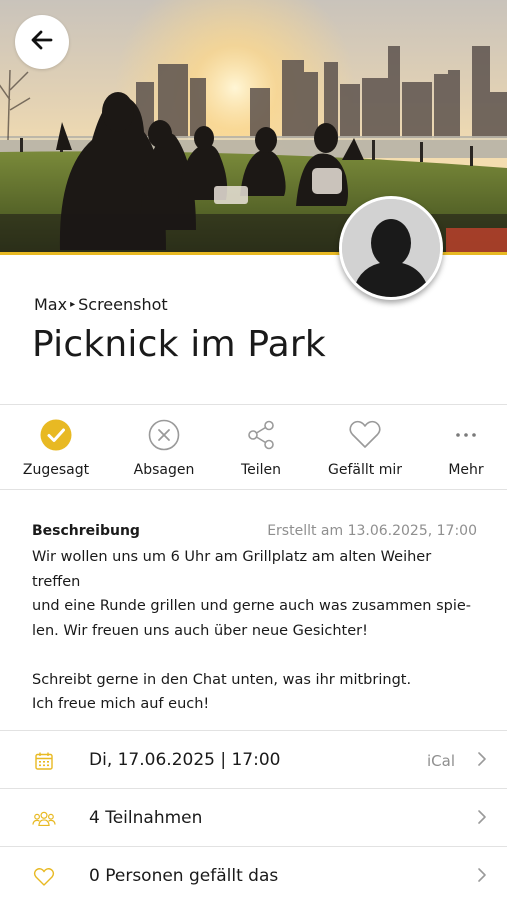 This screenshot has width=507, height=900. What do you see at coordinates (146, 818) in the screenshot?
I see `participants-count: 4 Teilnahmen` at bounding box center [146, 818].